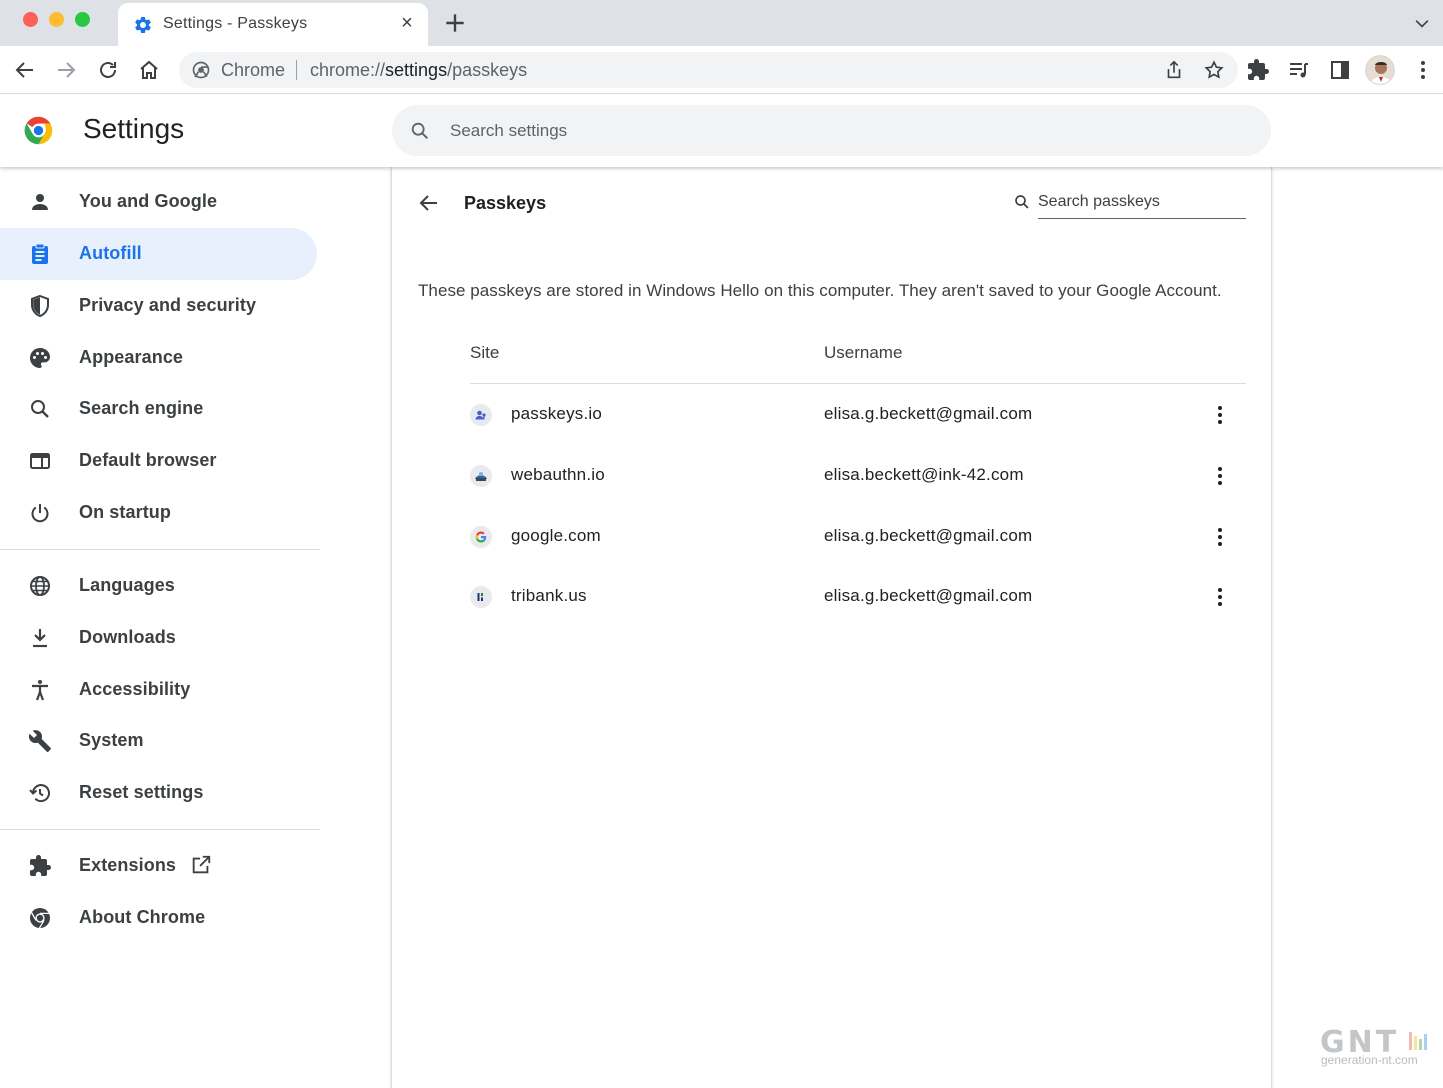 This screenshot has width=1443, height=1088. What do you see at coordinates (40, 513) in the screenshot?
I see `power-icon` at bounding box center [40, 513].